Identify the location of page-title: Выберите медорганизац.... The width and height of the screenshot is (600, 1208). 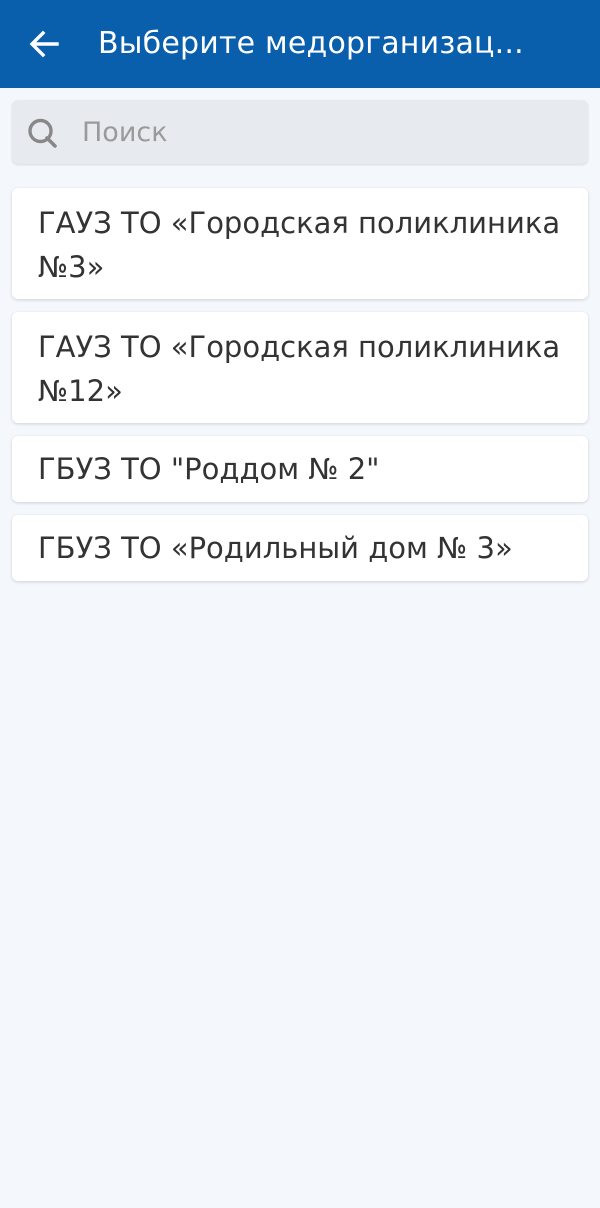
(311, 43).